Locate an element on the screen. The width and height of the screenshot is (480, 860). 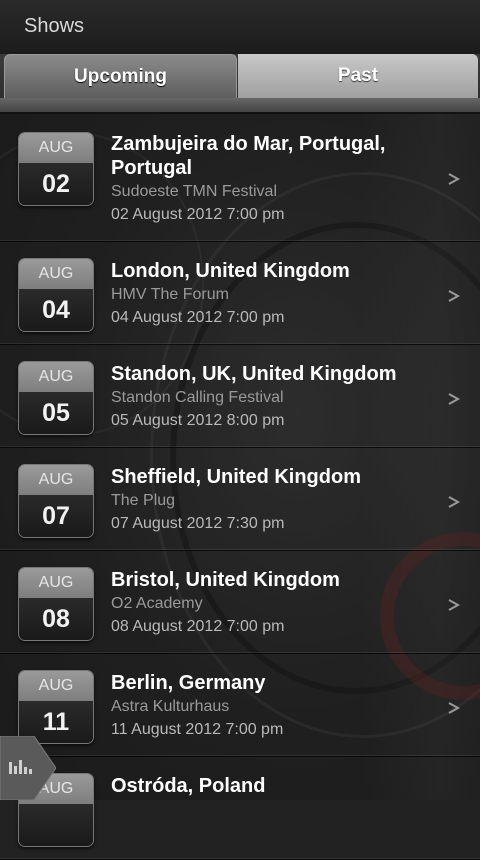
date-badge: AUG 05 is located at coordinates (56, 398).